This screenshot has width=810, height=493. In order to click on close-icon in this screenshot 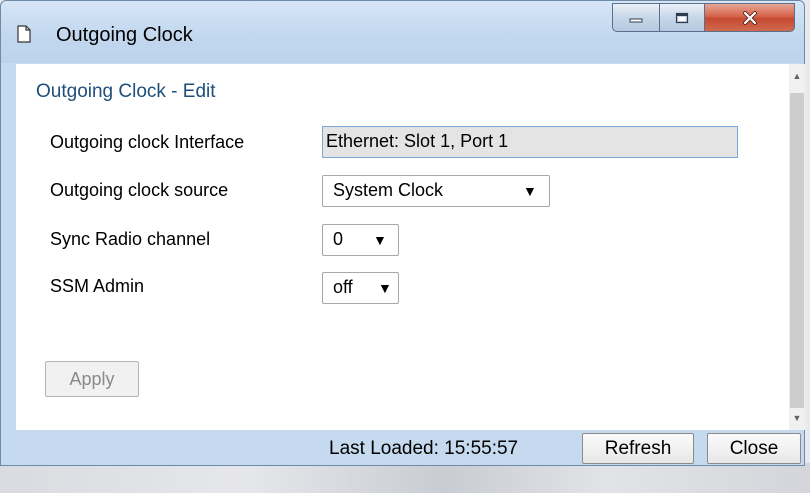, I will do `click(749, 17)`.